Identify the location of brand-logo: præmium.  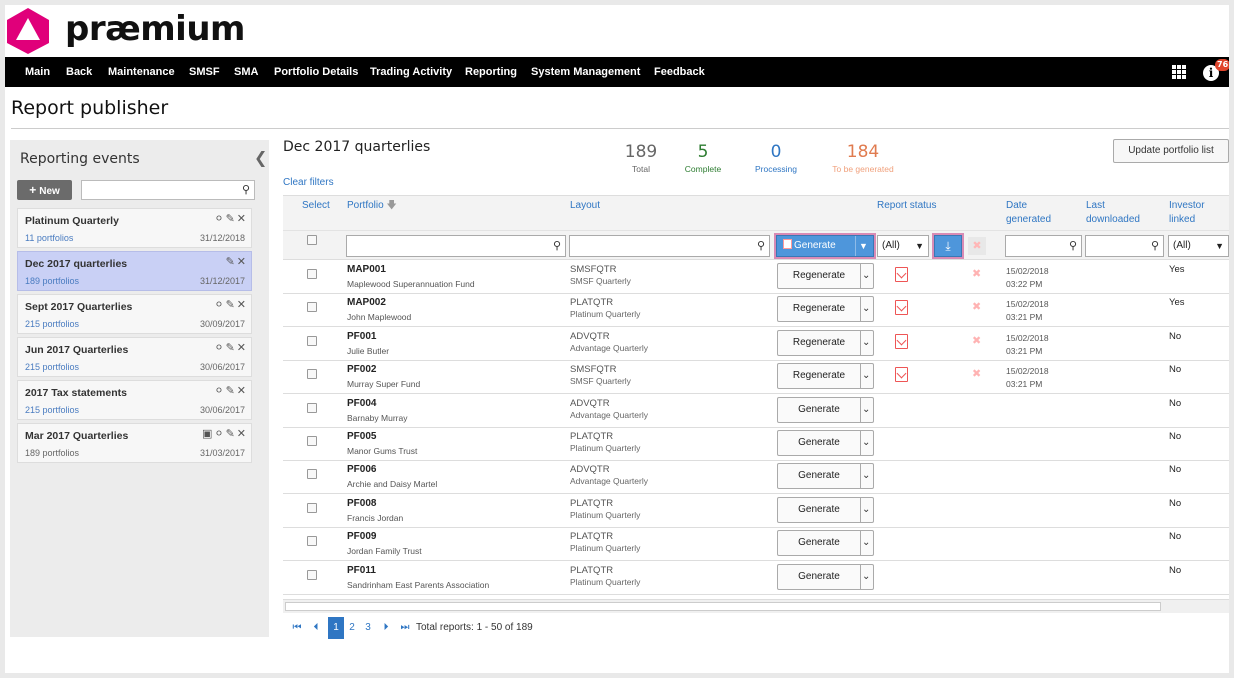
(135, 31).